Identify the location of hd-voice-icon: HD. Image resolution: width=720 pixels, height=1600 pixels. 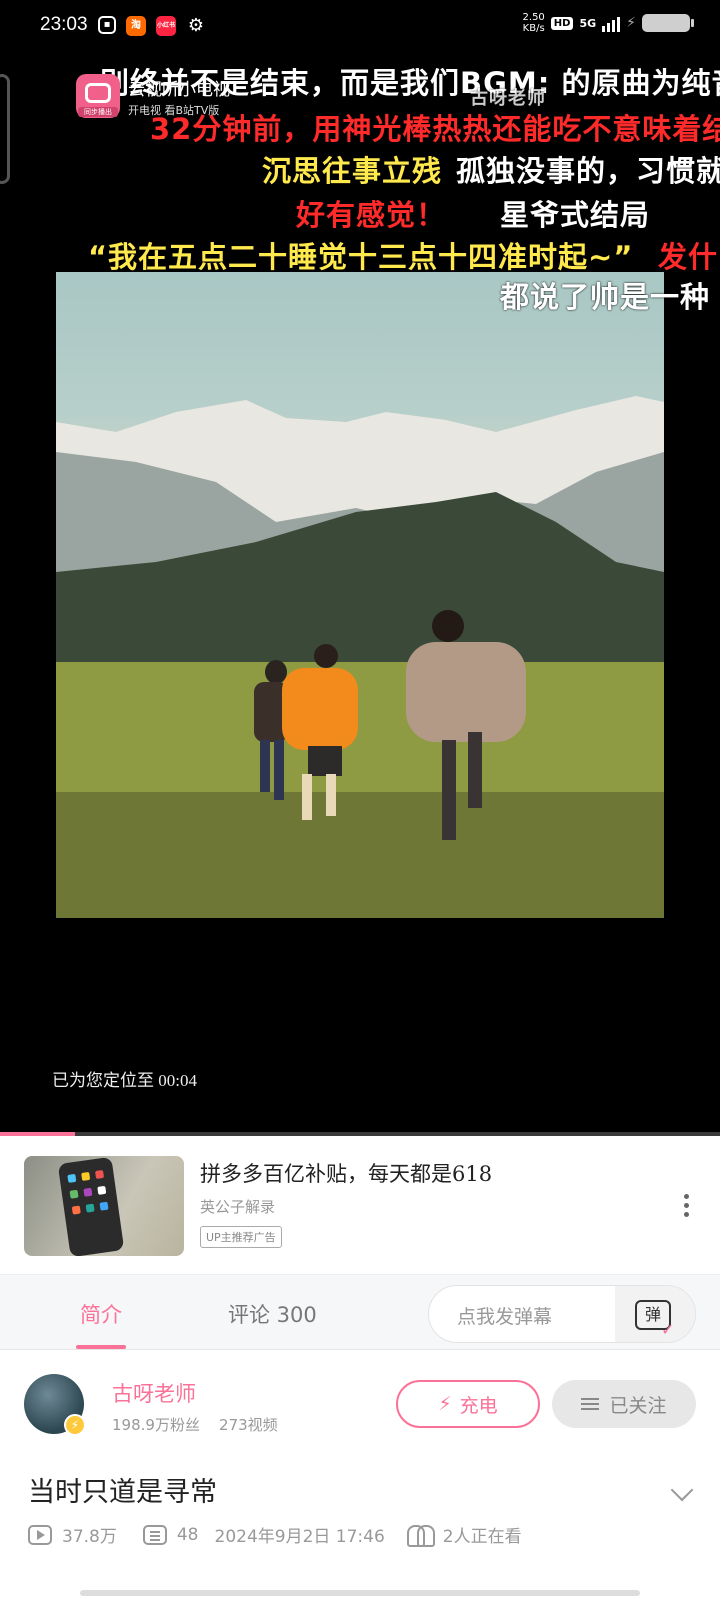
(562, 23).